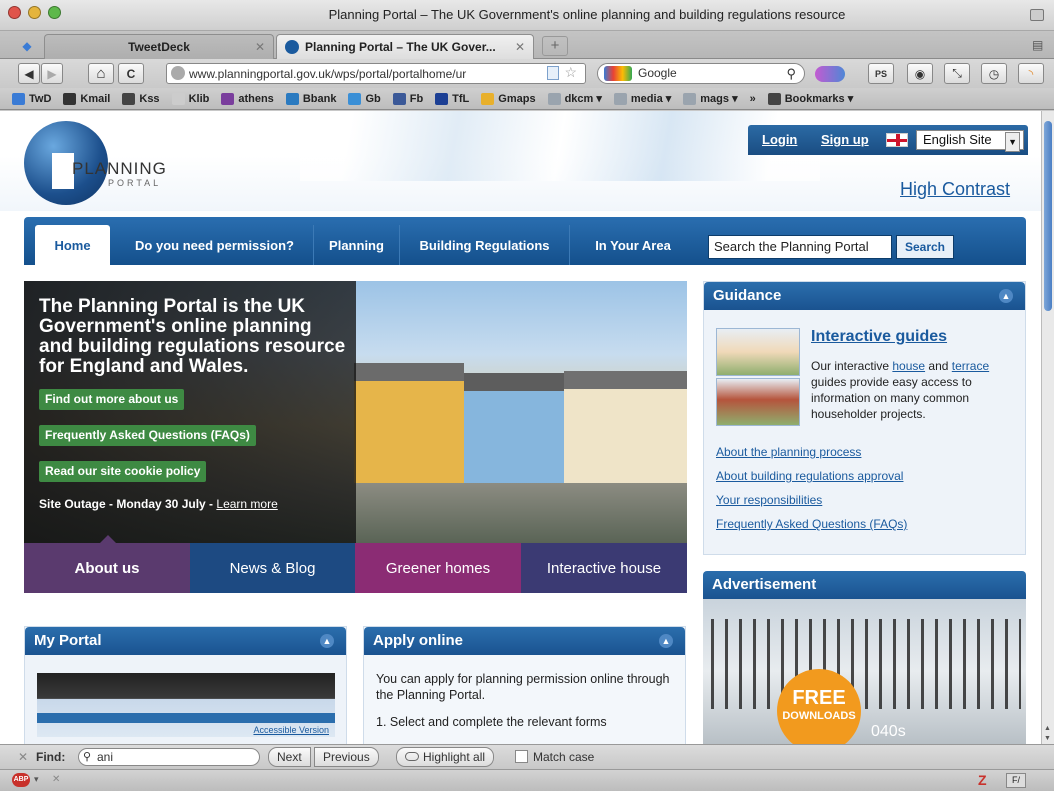  What do you see at coordinates (452, 98) in the screenshot?
I see `bookmark-item: TfL` at bounding box center [452, 98].